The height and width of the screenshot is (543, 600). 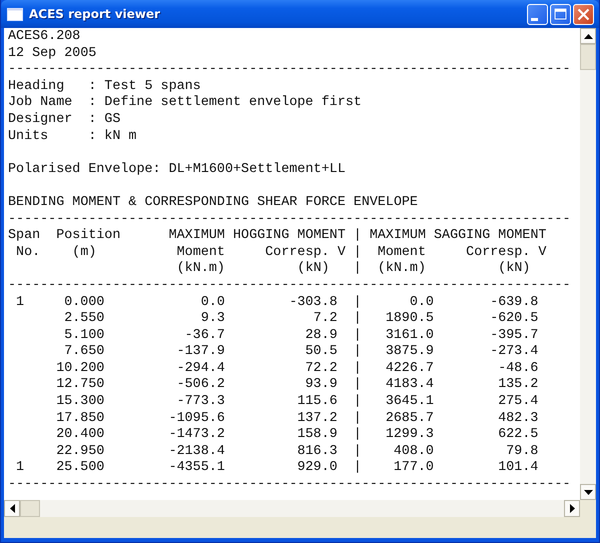 What do you see at coordinates (80, 452) in the screenshot?
I see `table-cell: 22.950` at bounding box center [80, 452].